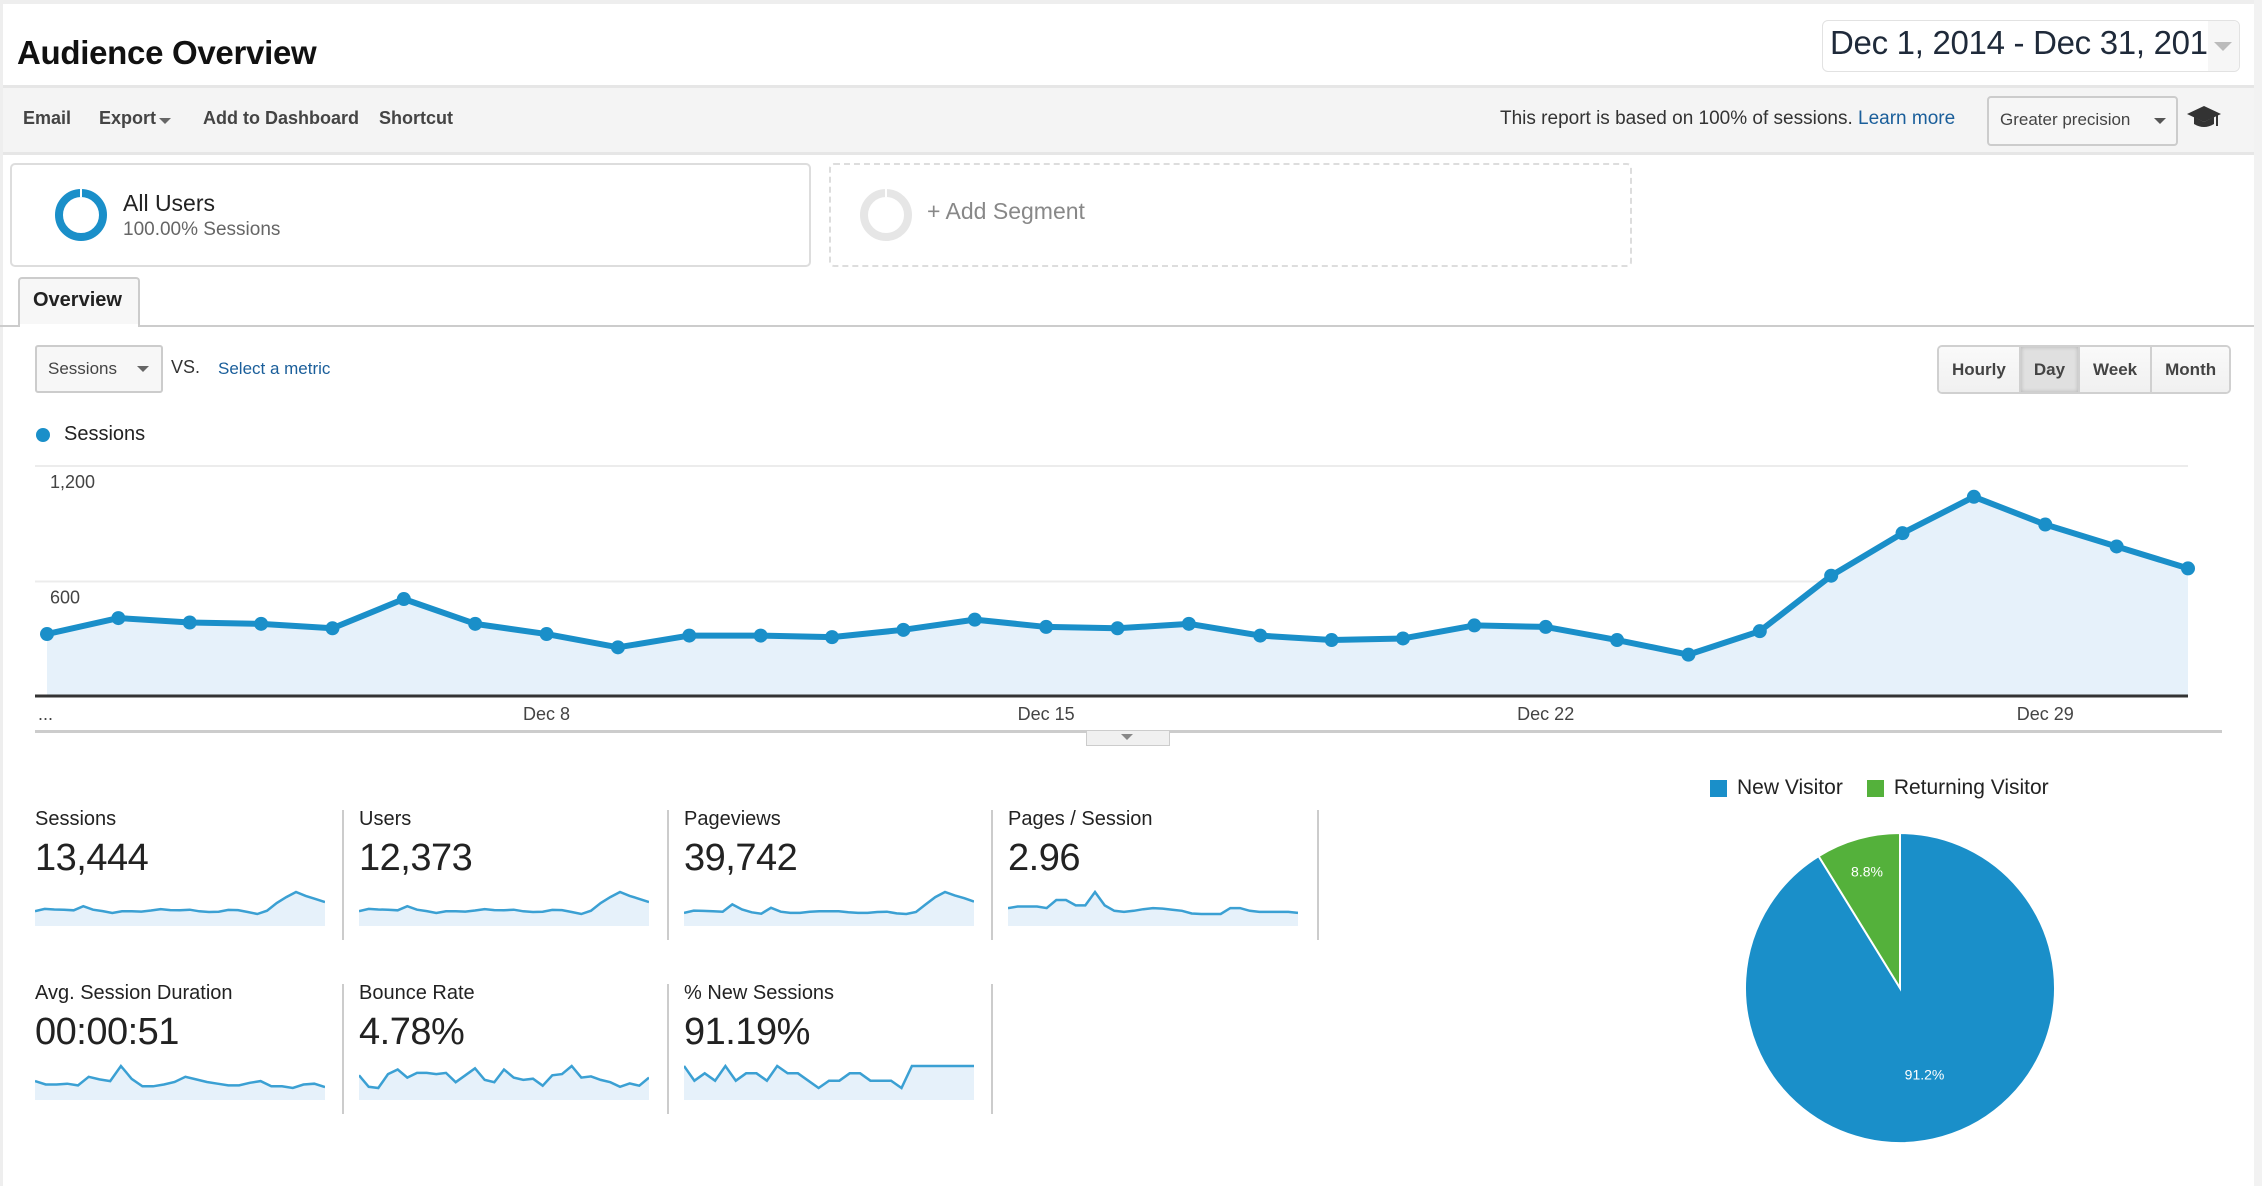 The height and width of the screenshot is (1186, 2262). What do you see at coordinates (43, 435) in the screenshot?
I see `legend-sessions-dot` at bounding box center [43, 435].